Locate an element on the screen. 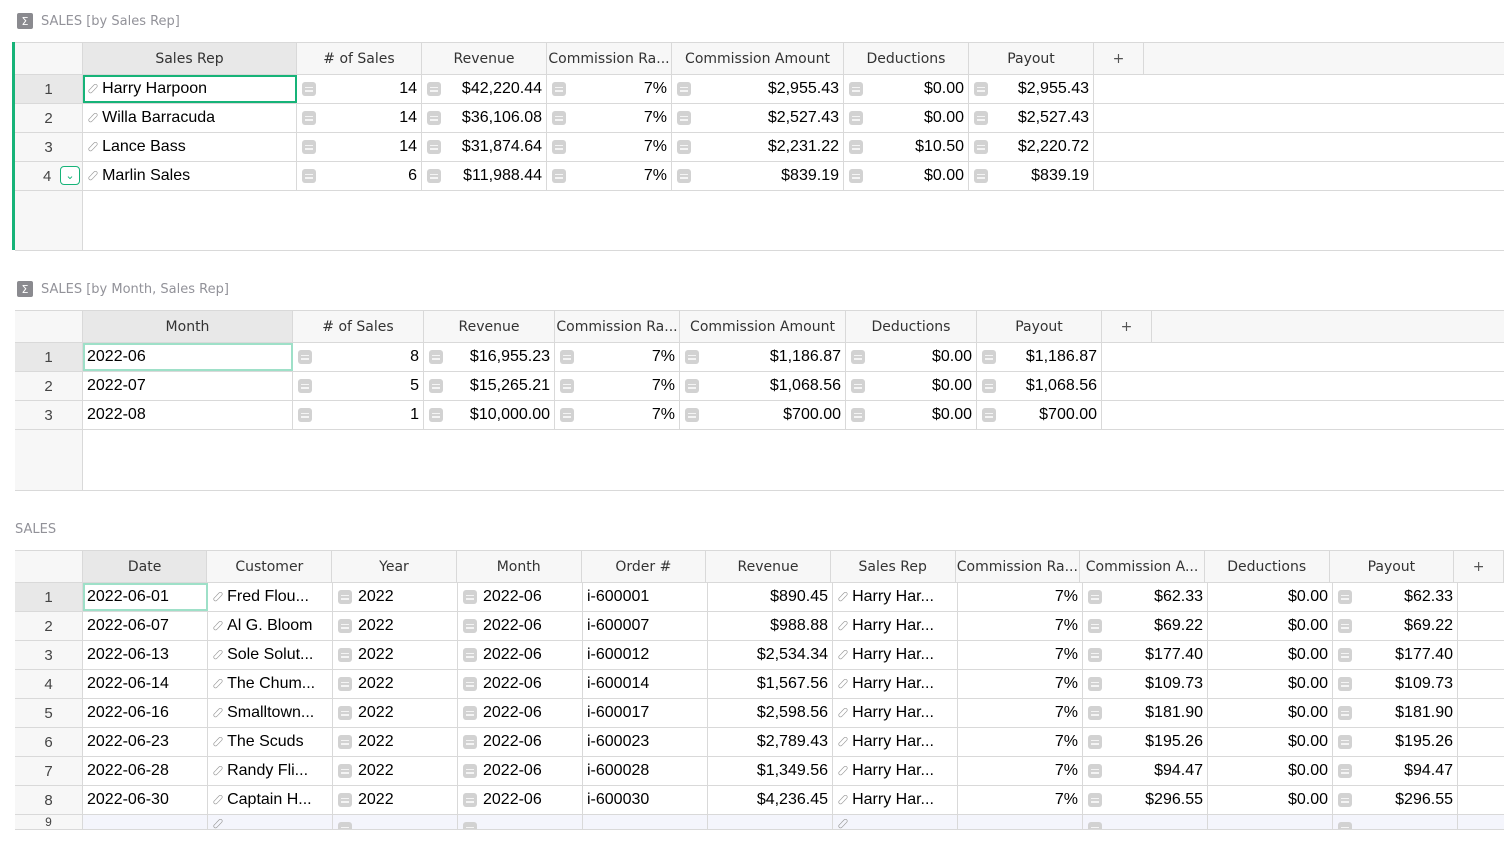 This screenshot has height=851, width=1504. cell-revenue: $4,236.45 is located at coordinates (770, 800).